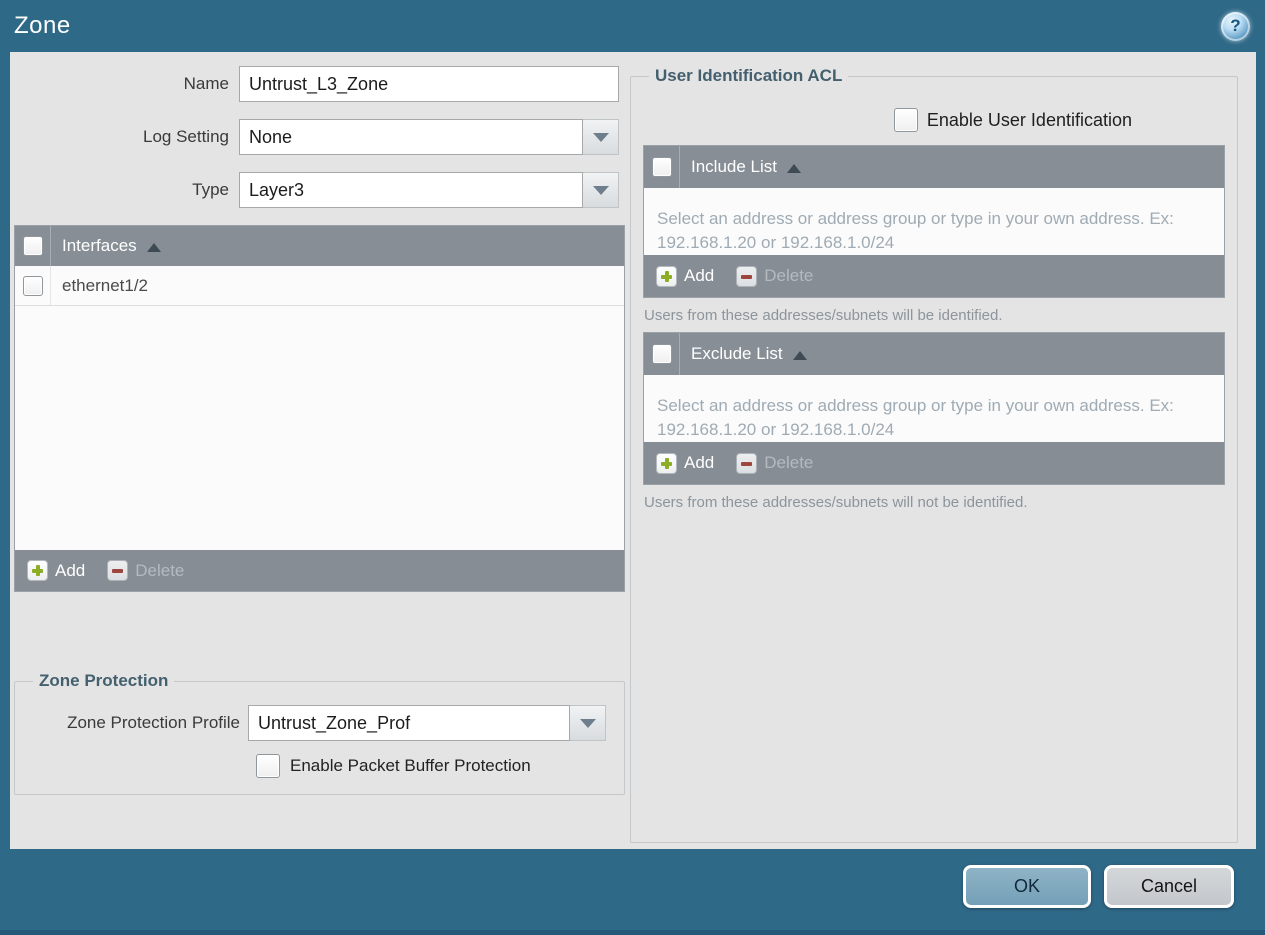  I want to click on interfaces-select-all-checkbox, so click(32, 246).